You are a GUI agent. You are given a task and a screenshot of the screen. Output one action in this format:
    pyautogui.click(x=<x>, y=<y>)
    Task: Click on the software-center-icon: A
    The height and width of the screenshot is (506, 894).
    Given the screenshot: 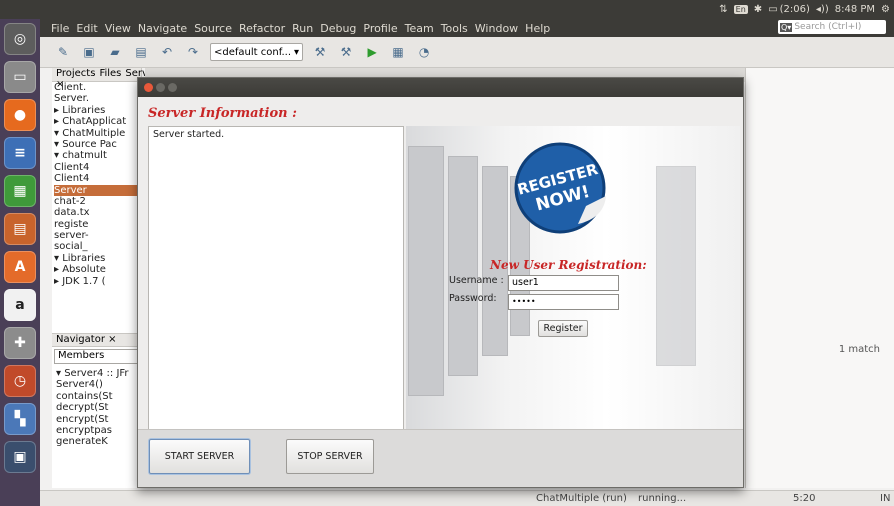 What is the action you would take?
    pyautogui.click(x=20, y=267)
    